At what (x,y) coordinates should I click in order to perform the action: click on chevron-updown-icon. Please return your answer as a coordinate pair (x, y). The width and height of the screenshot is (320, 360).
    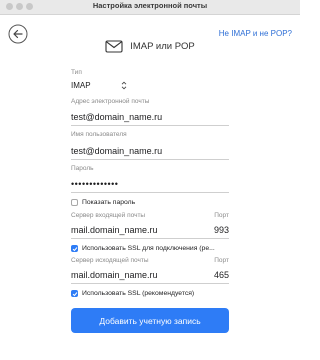
    Looking at the image, I should click on (124, 85).